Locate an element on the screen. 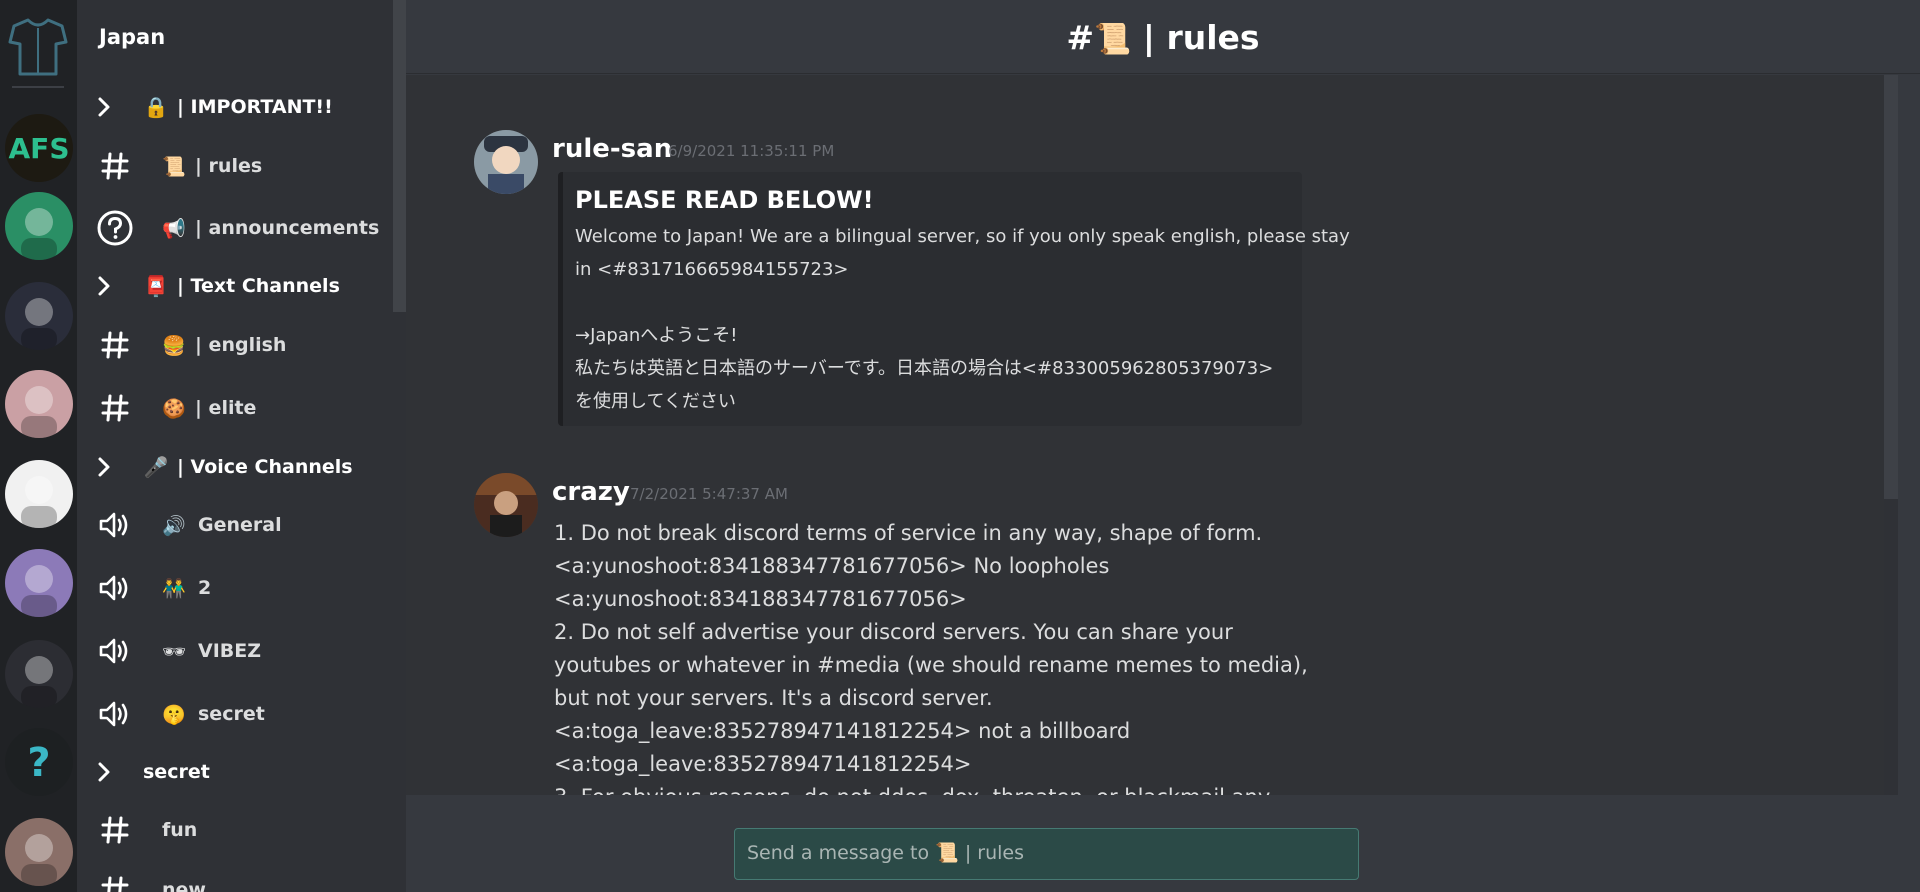 This screenshot has width=1920, height=892. channel-category: 📮 | Text Channels is located at coordinates (232, 286).